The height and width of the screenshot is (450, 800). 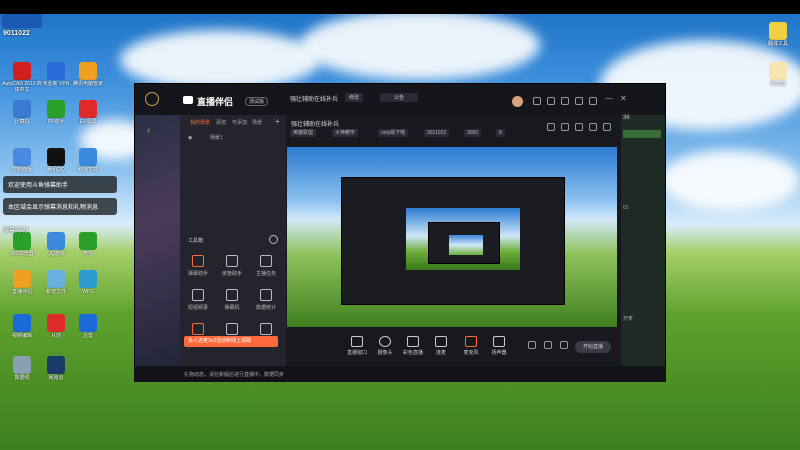 What do you see at coordinates (400, 7) in the screenshot?
I see `top-black-bar` at bounding box center [400, 7].